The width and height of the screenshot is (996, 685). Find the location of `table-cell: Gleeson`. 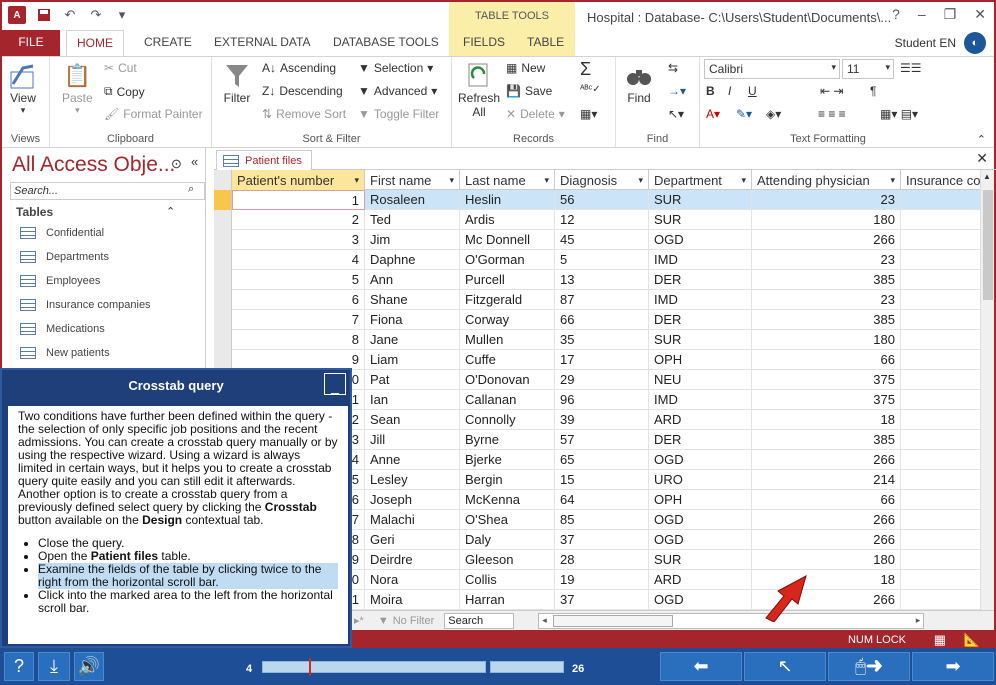

table-cell: Gleeson is located at coordinates (507, 560).